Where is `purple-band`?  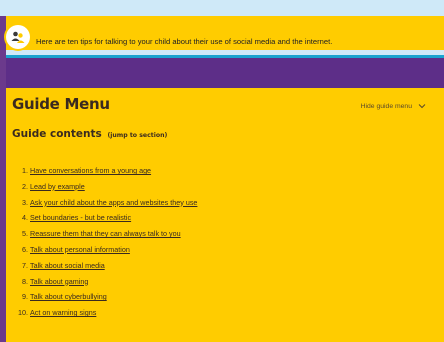 purple-band is located at coordinates (225, 73).